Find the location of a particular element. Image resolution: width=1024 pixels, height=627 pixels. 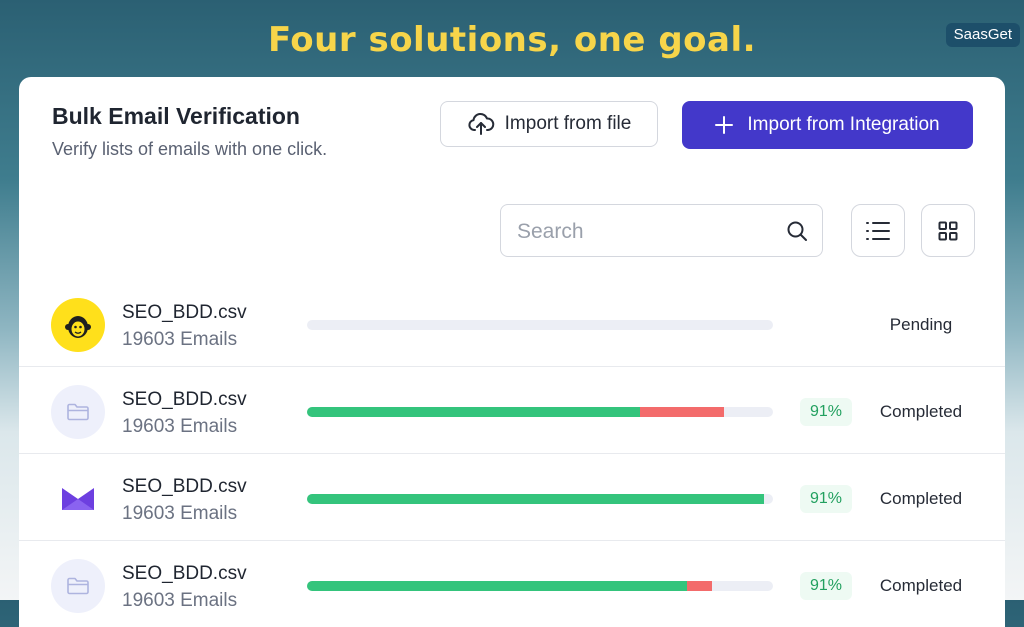

brand-badge: SaasGet is located at coordinates (982, 35).